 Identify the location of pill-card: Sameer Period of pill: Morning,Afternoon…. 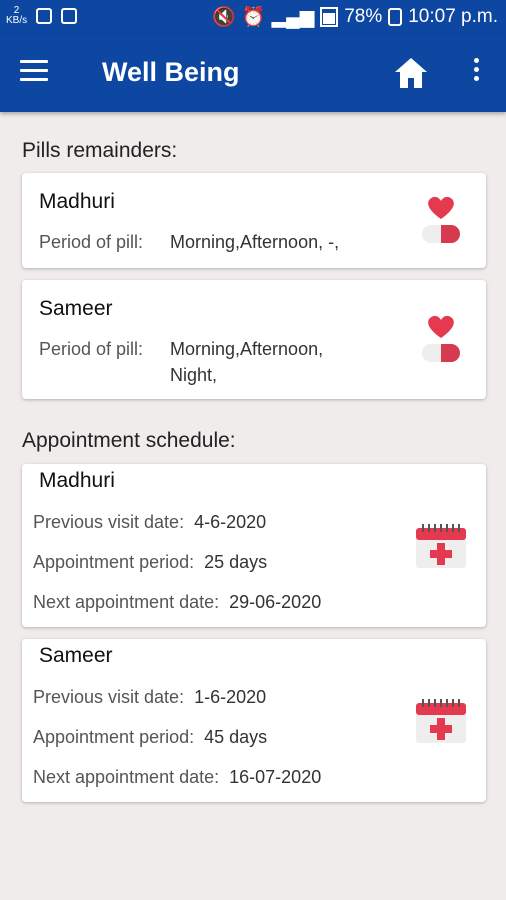
(254, 339).